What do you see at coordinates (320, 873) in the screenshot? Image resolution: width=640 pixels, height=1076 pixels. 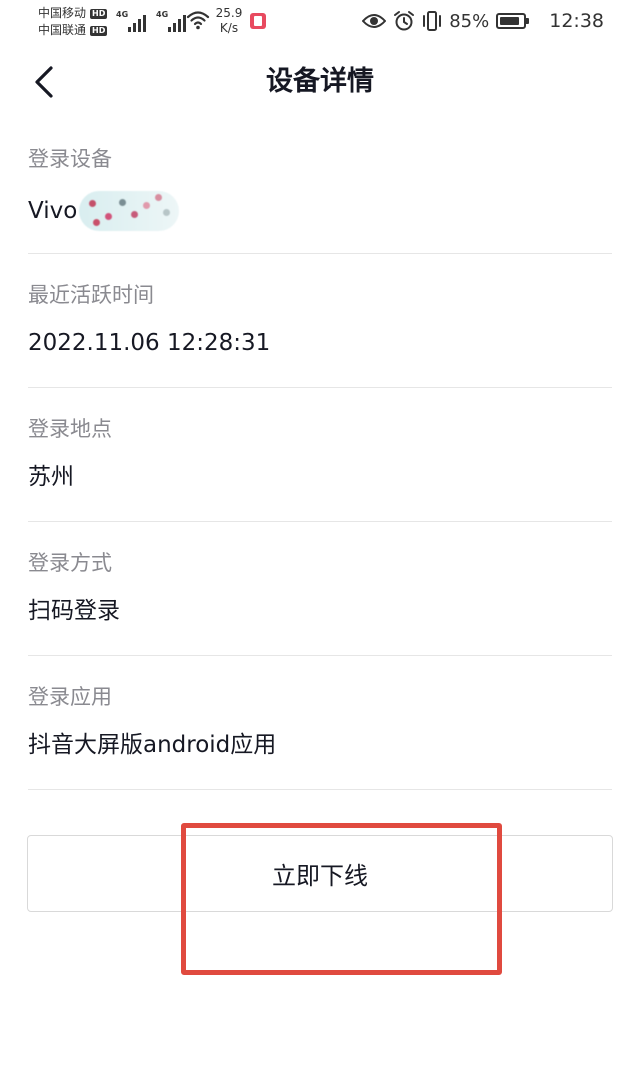 I see `logout-now-button: 立即下线` at bounding box center [320, 873].